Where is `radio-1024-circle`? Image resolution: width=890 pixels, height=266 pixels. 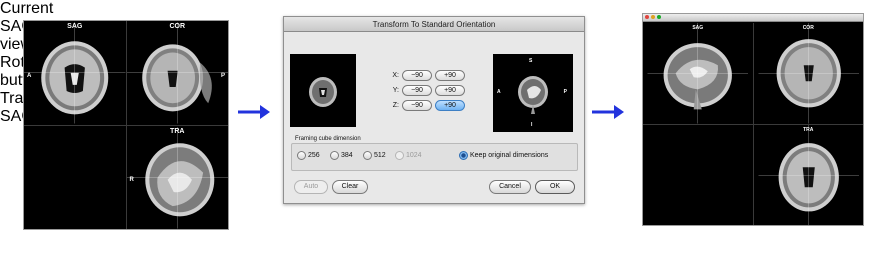 radio-1024-circle is located at coordinates (399, 155).